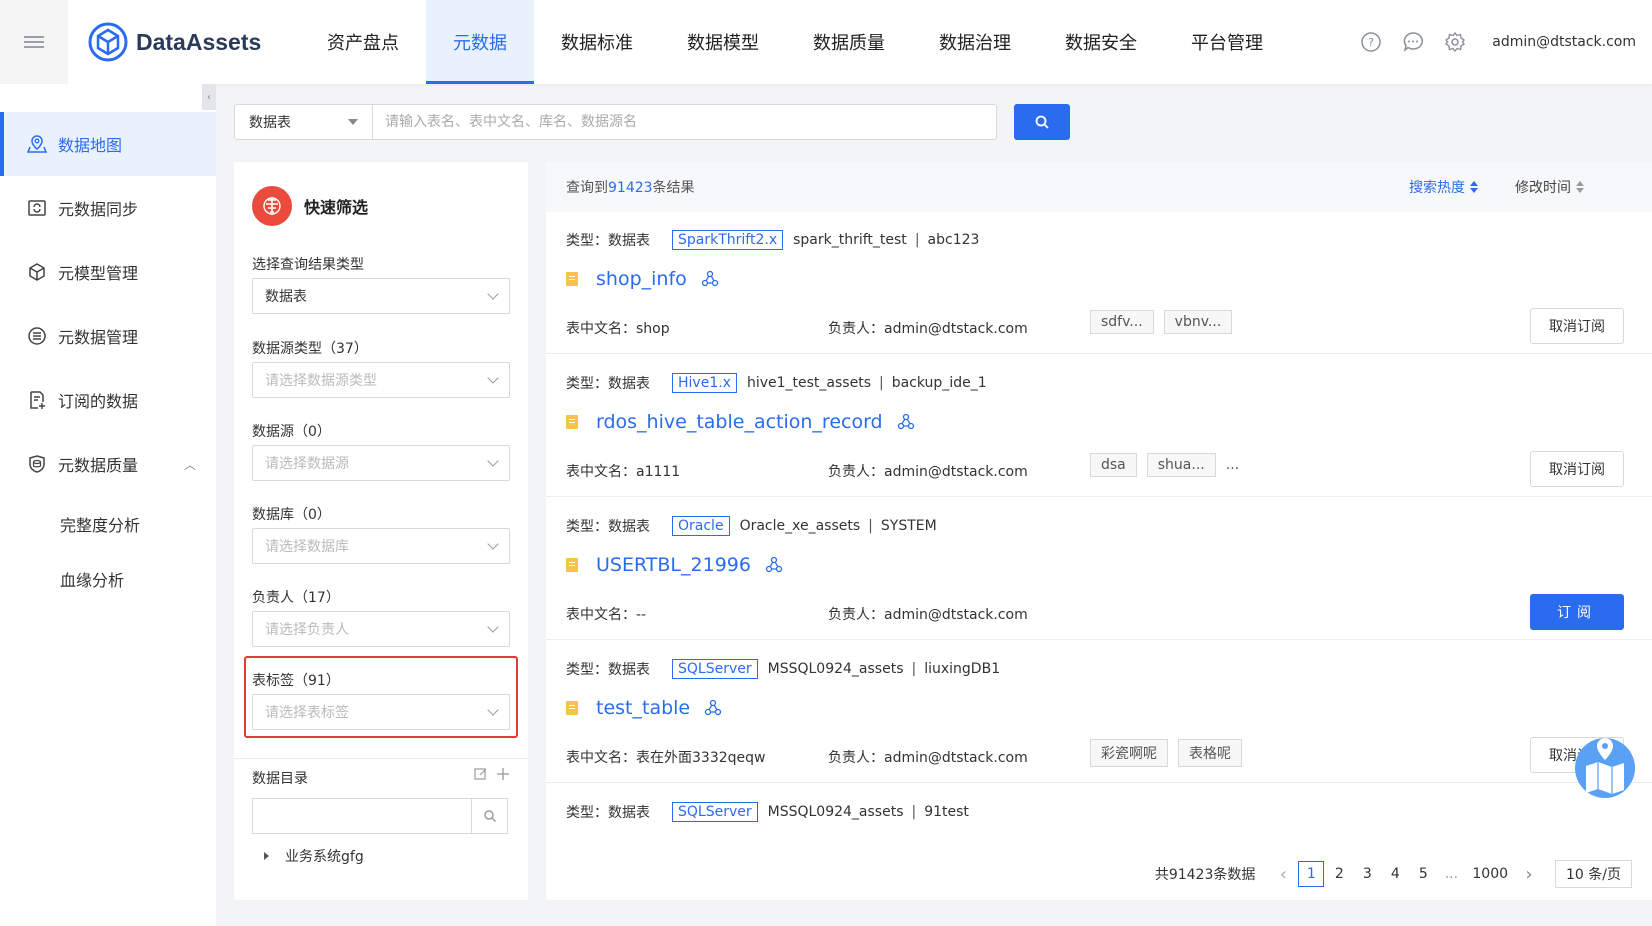 The height and width of the screenshot is (926, 1652). What do you see at coordinates (489, 816) in the screenshot?
I see `catalog-search-button` at bounding box center [489, 816].